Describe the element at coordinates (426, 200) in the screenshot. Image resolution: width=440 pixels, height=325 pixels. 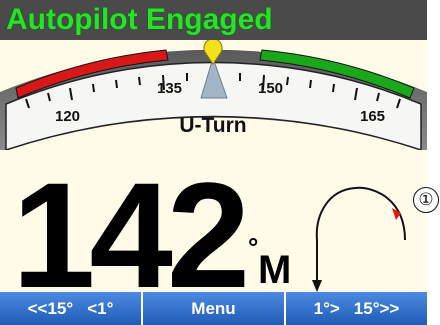
I see `callout-marker: ①` at that location.